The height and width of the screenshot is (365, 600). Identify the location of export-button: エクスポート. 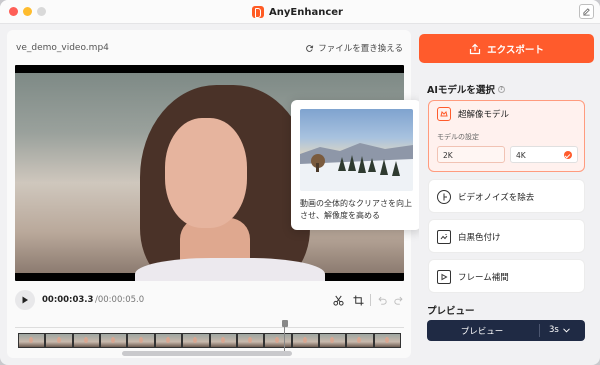
(506, 48).